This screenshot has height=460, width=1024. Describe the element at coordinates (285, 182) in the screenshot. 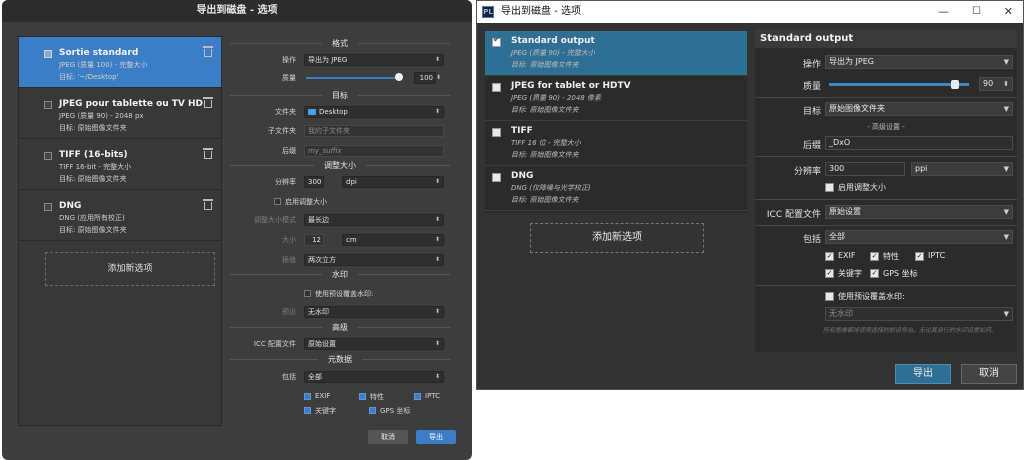

I see `resolution-label: 分辨率` at that location.